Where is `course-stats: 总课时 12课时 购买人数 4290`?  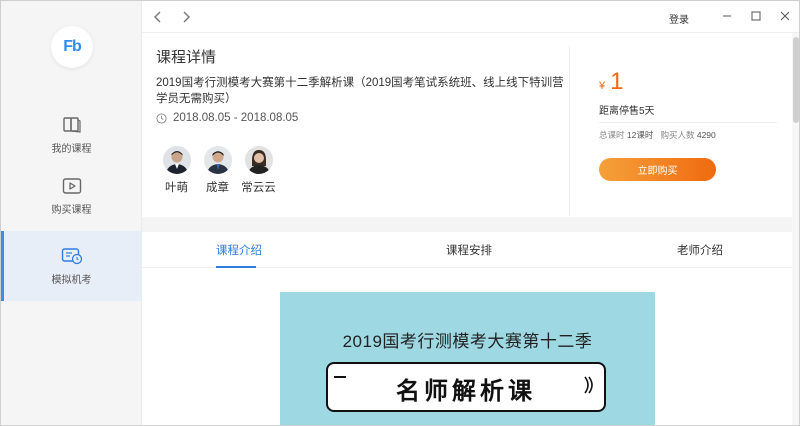 course-stats: 总课时 12课时 购买人数 4290 is located at coordinates (657, 135).